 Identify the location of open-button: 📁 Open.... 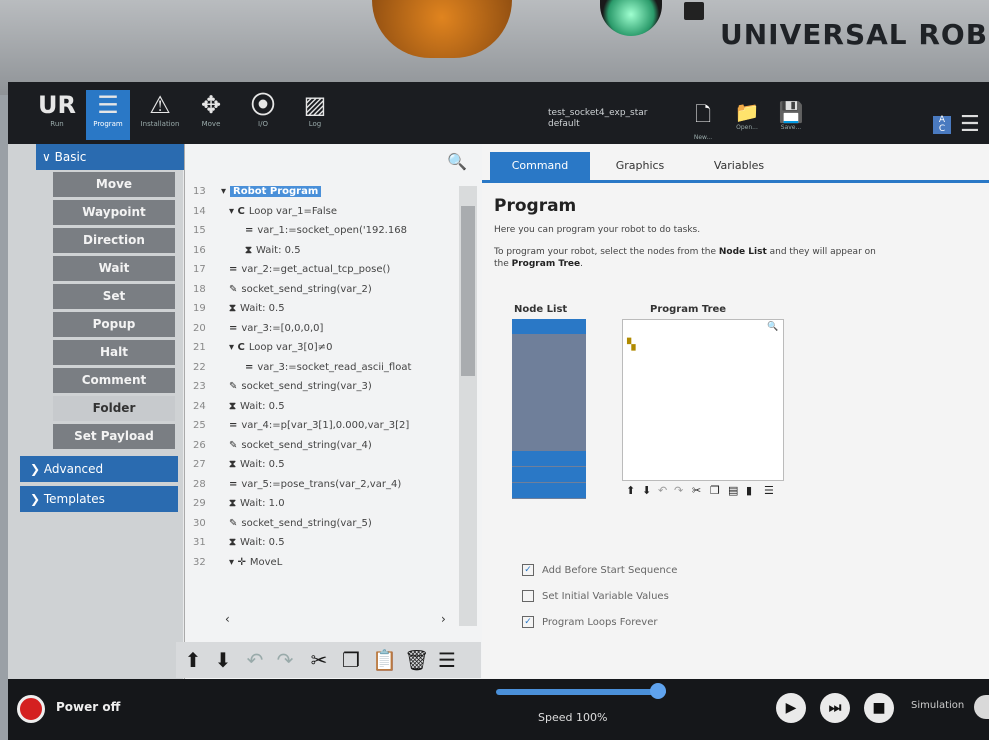
(747, 115).